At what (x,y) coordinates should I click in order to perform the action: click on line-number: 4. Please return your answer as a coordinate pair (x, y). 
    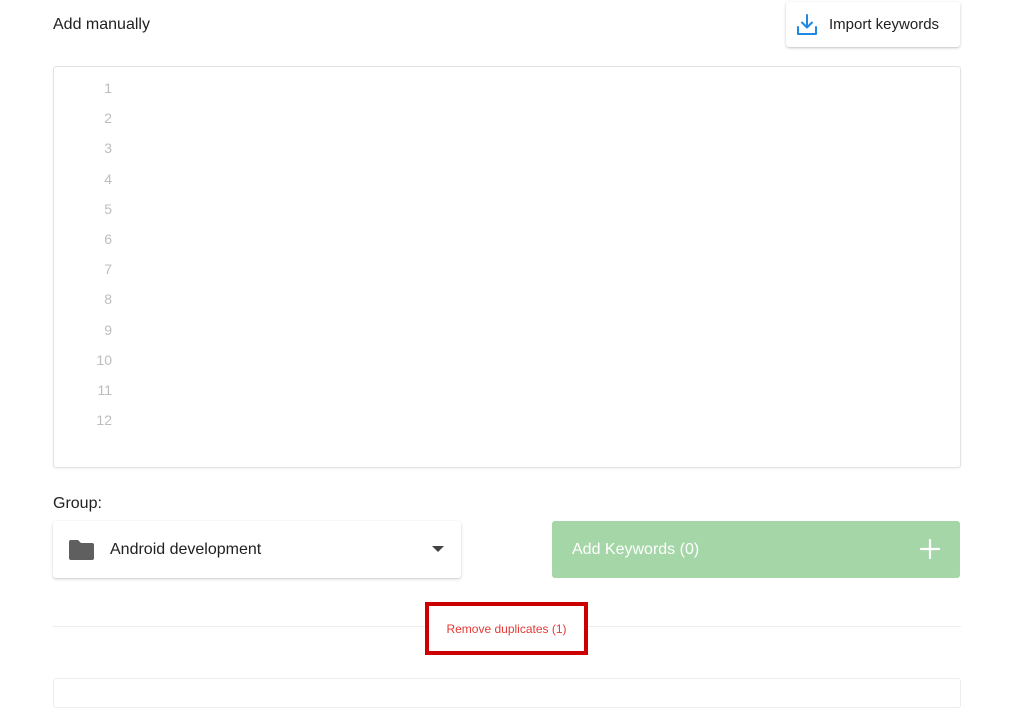
    Looking at the image, I should click on (108, 178).